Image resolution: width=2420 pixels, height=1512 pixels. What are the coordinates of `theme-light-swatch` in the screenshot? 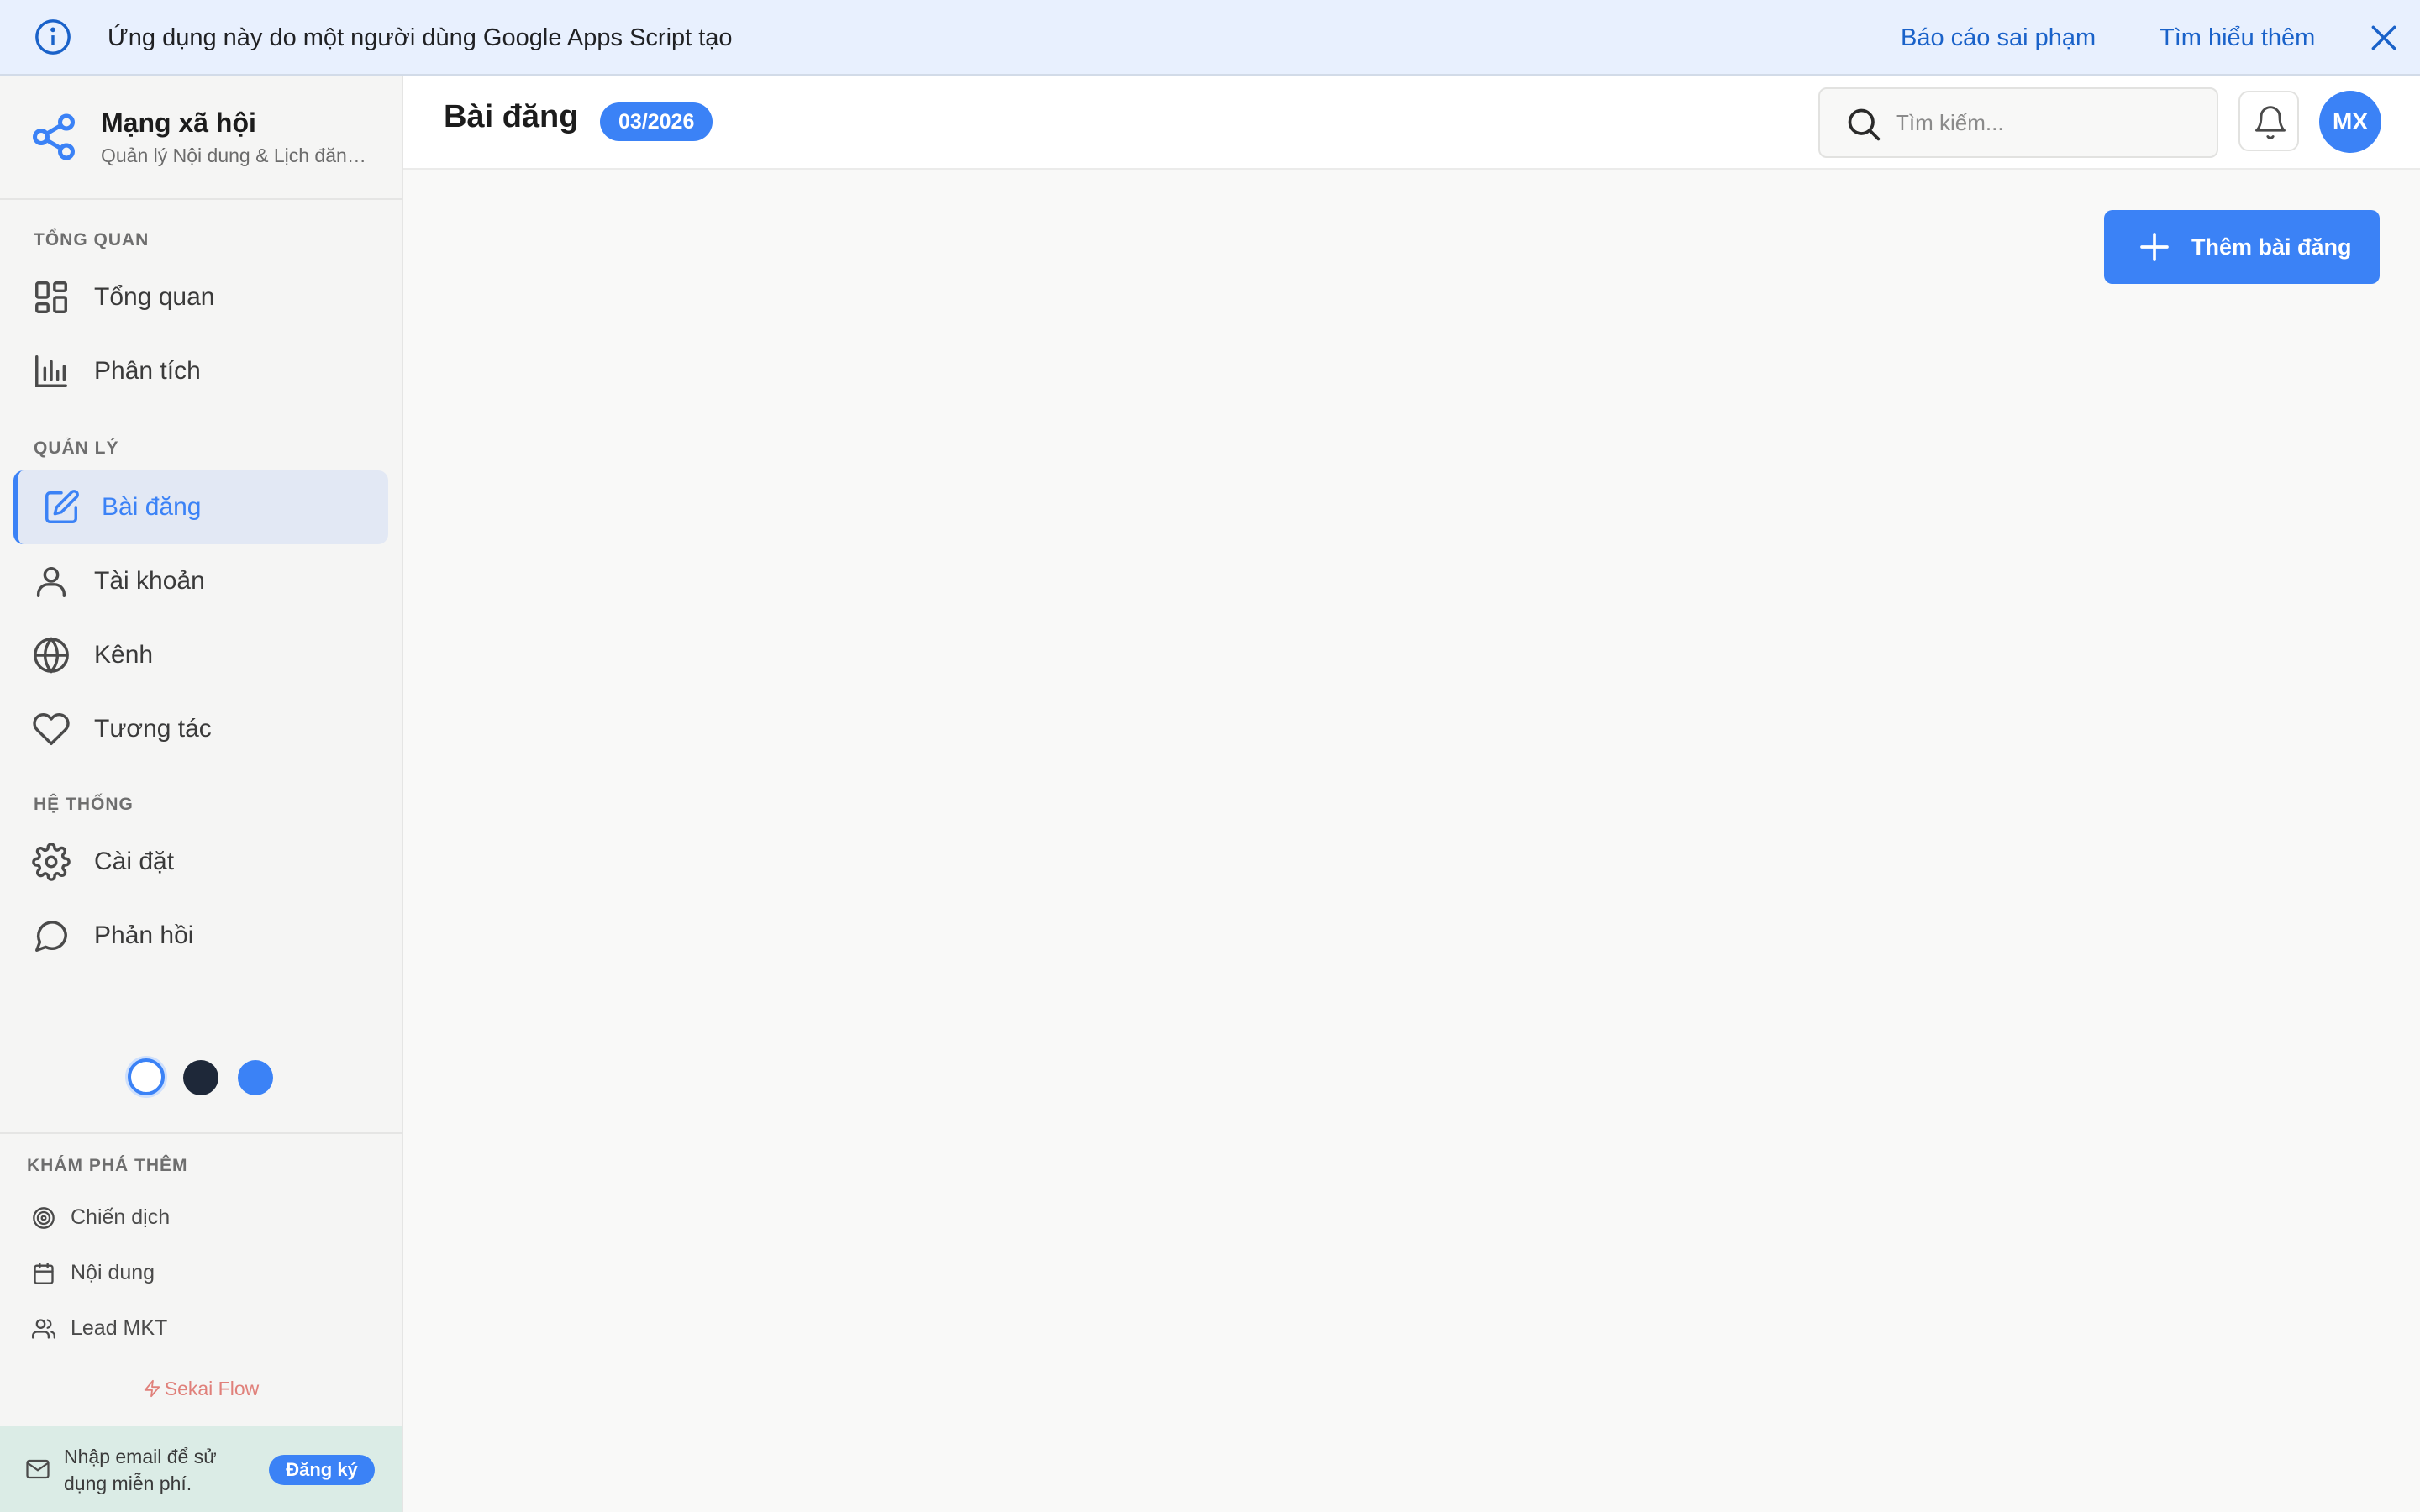 It's located at (146, 1076).